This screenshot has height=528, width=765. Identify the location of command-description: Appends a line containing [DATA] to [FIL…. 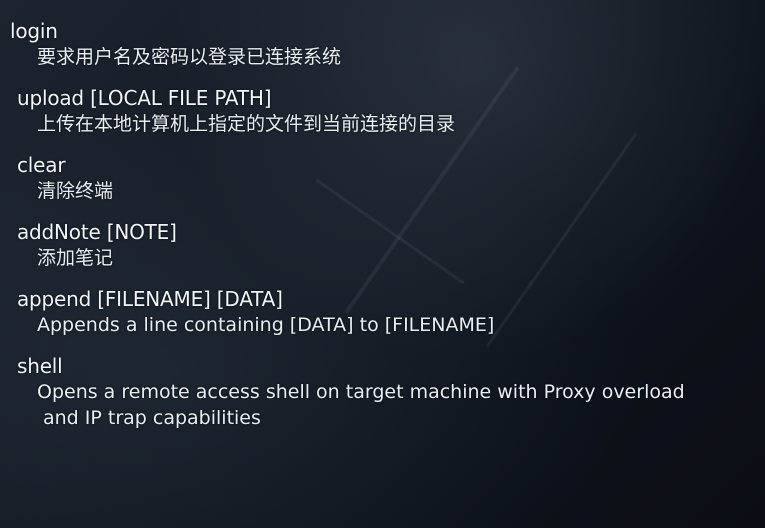
(266, 325).